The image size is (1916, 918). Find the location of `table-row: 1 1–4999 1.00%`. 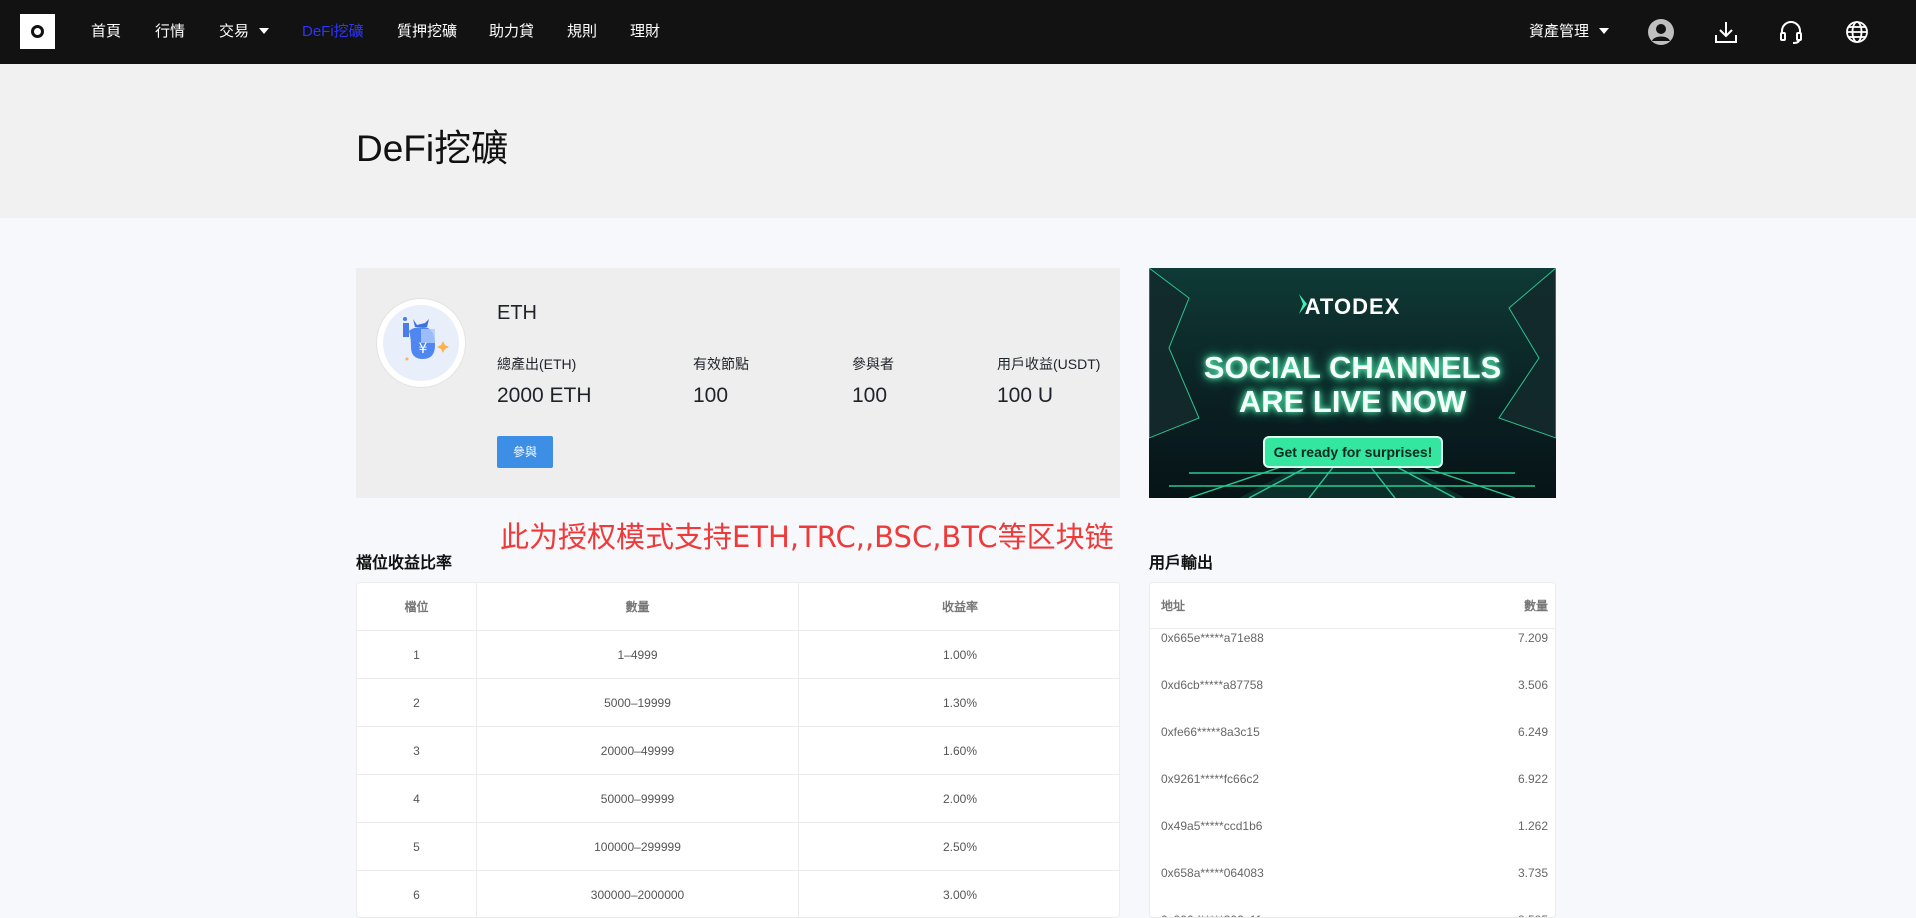

table-row: 1 1–4999 1.00% is located at coordinates (738, 655).